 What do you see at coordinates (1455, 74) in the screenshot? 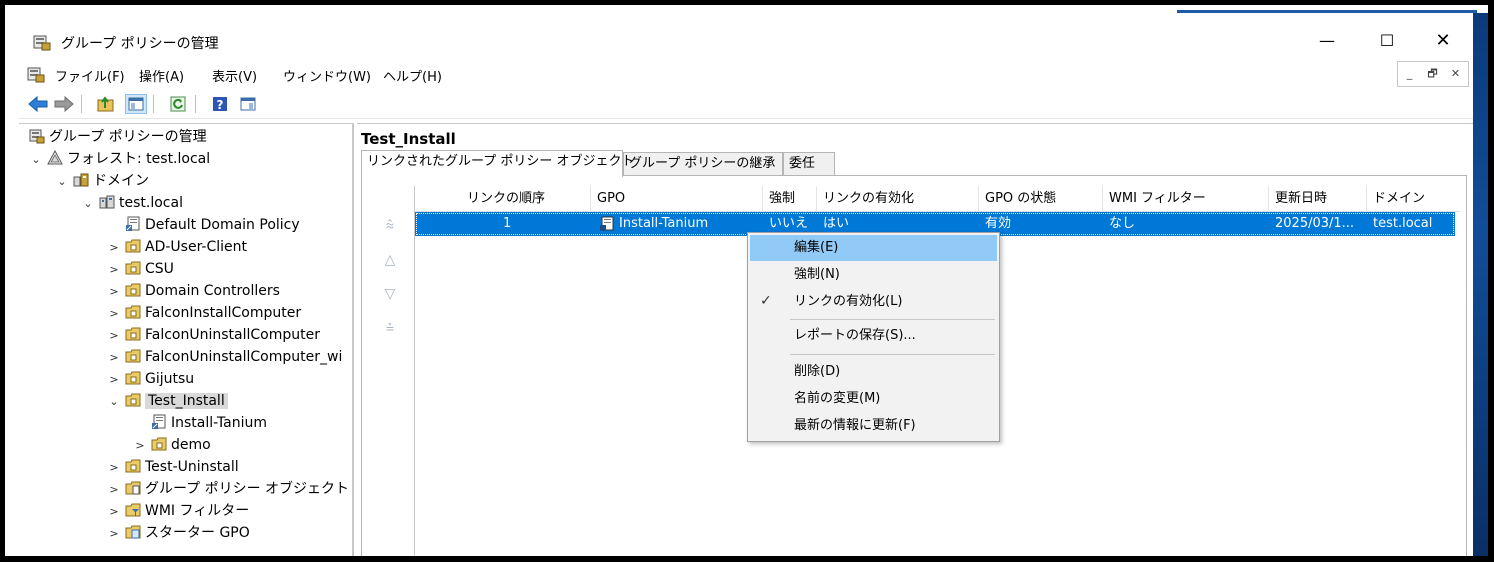
I see `mdi-close-button: ✕` at bounding box center [1455, 74].